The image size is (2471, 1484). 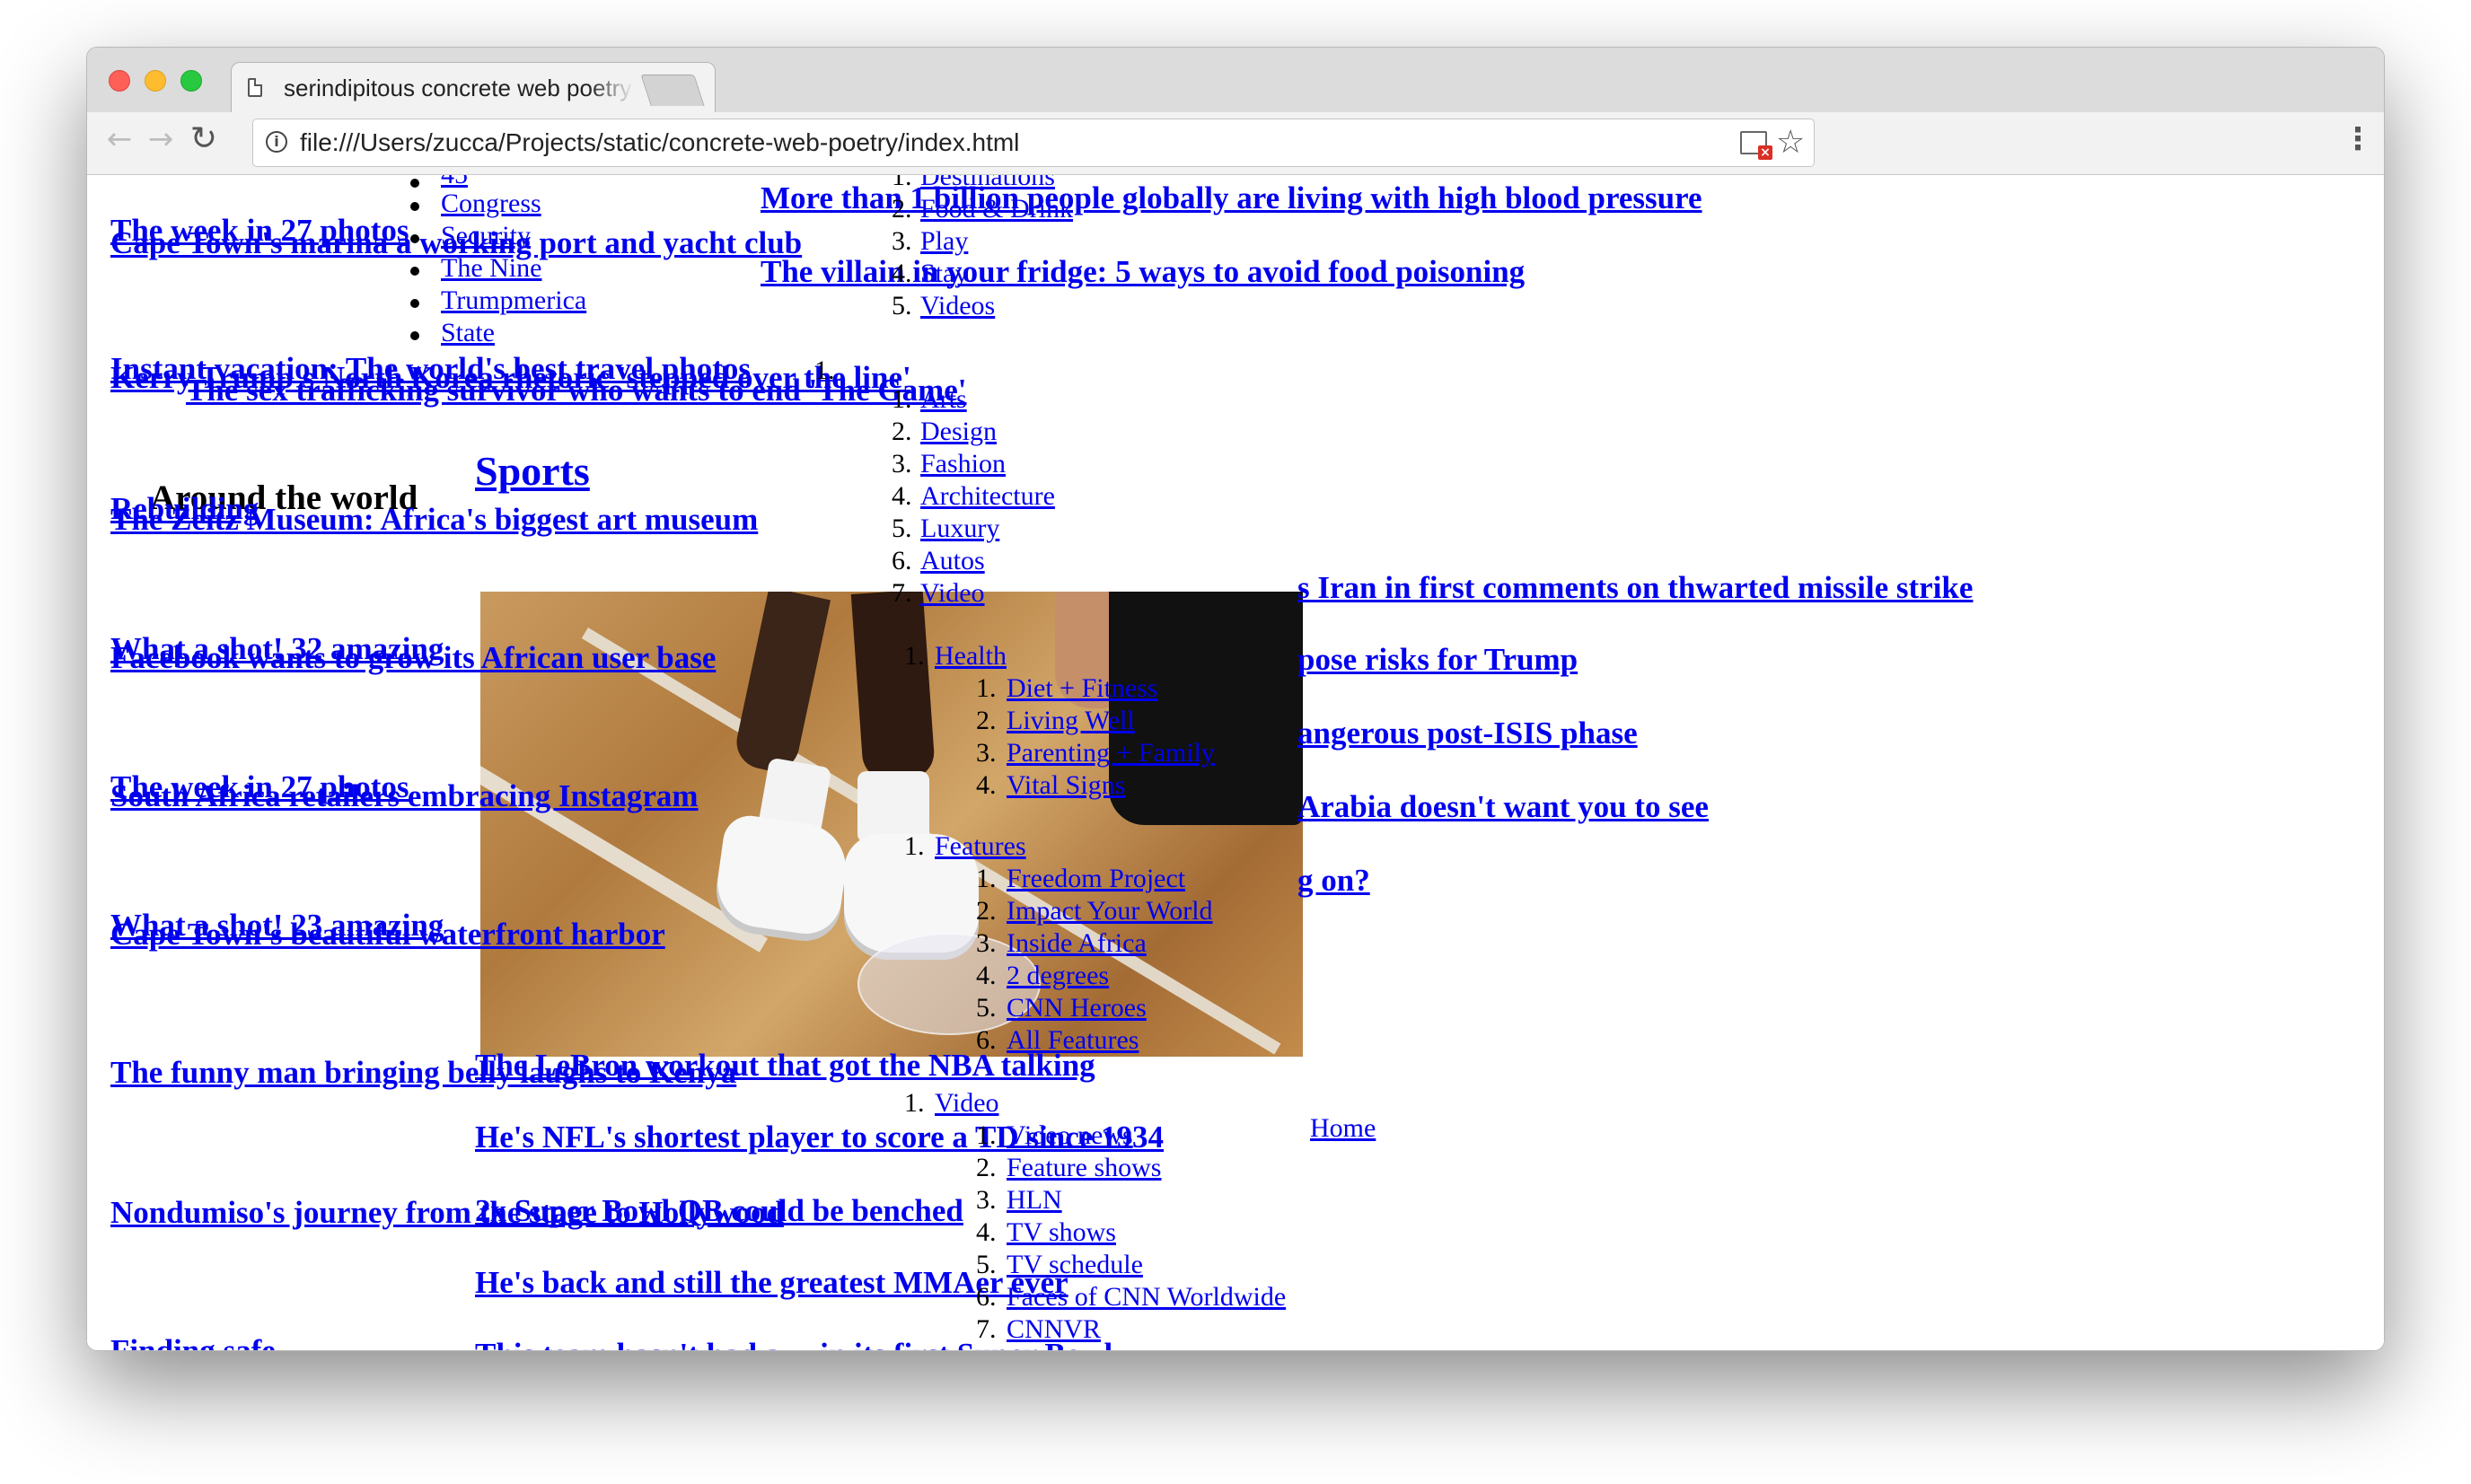 What do you see at coordinates (971, 656) in the screenshot?
I see `health-link: Health` at bounding box center [971, 656].